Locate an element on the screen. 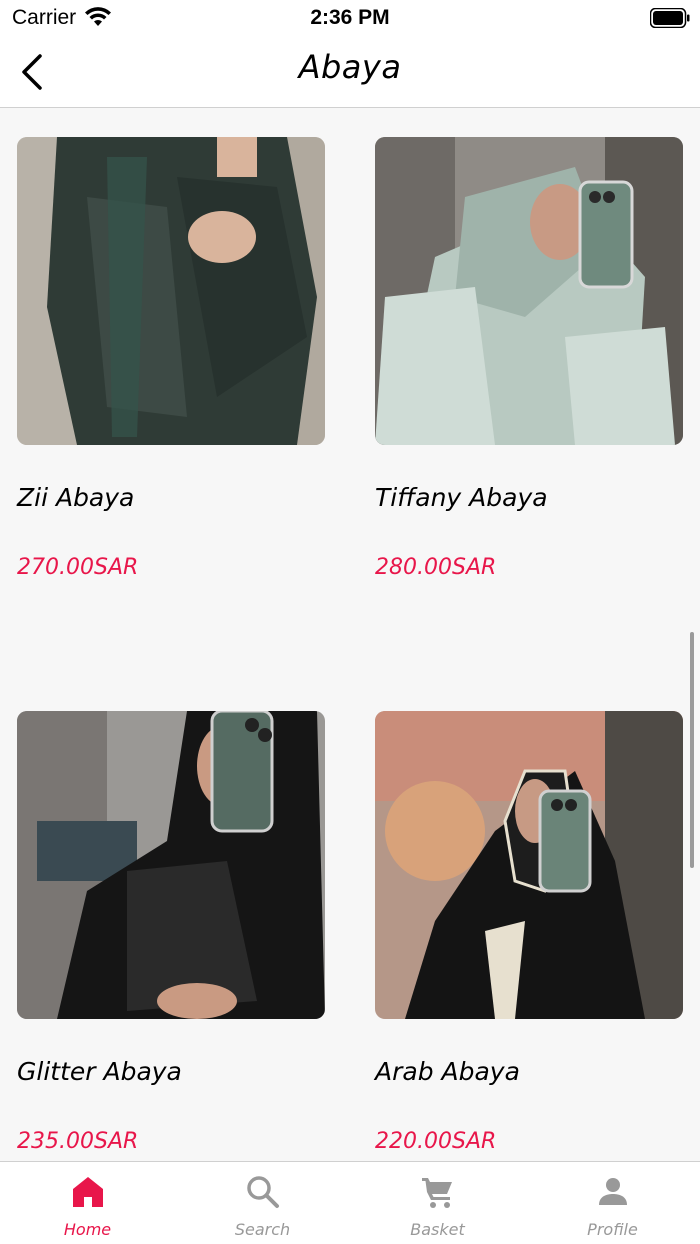  scrollbar is located at coordinates (692, 750).